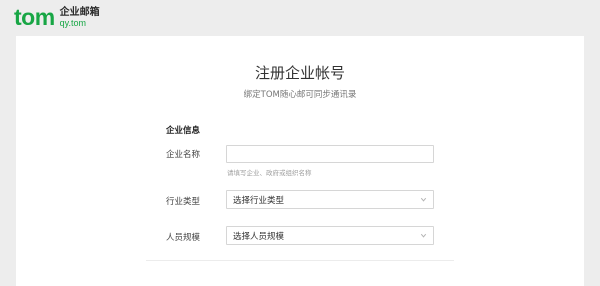 This screenshot has width=600, height=286. What do you see at coordinates (34, 17) in the screenshot?
I see `logo-wordmark: tom` at bounding box center [34, 17].